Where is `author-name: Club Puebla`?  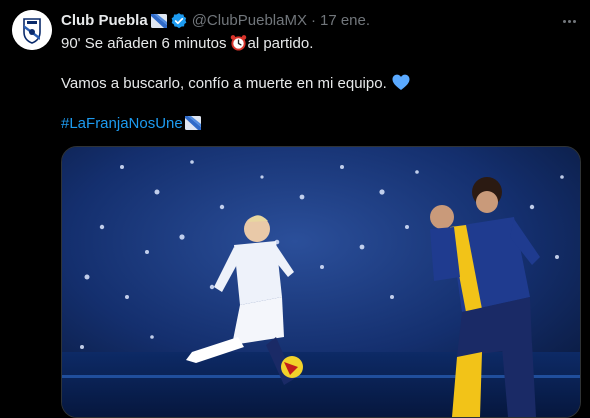 author-name: Club Puebla is located at coordinates (104, 21).